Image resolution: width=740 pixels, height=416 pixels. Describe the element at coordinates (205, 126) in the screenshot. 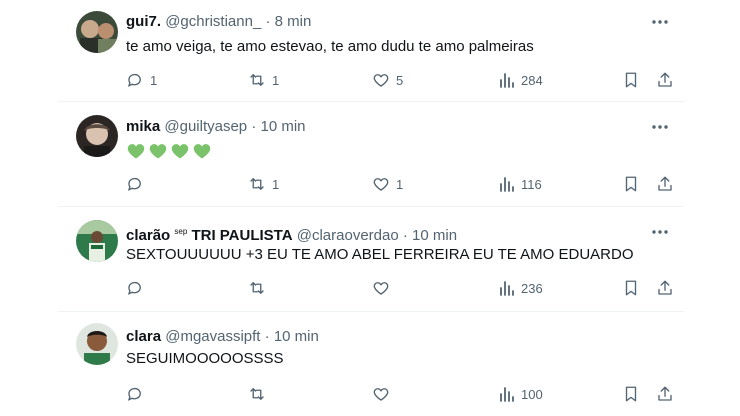

I see `author-handle: @guiltyasep` at that location.